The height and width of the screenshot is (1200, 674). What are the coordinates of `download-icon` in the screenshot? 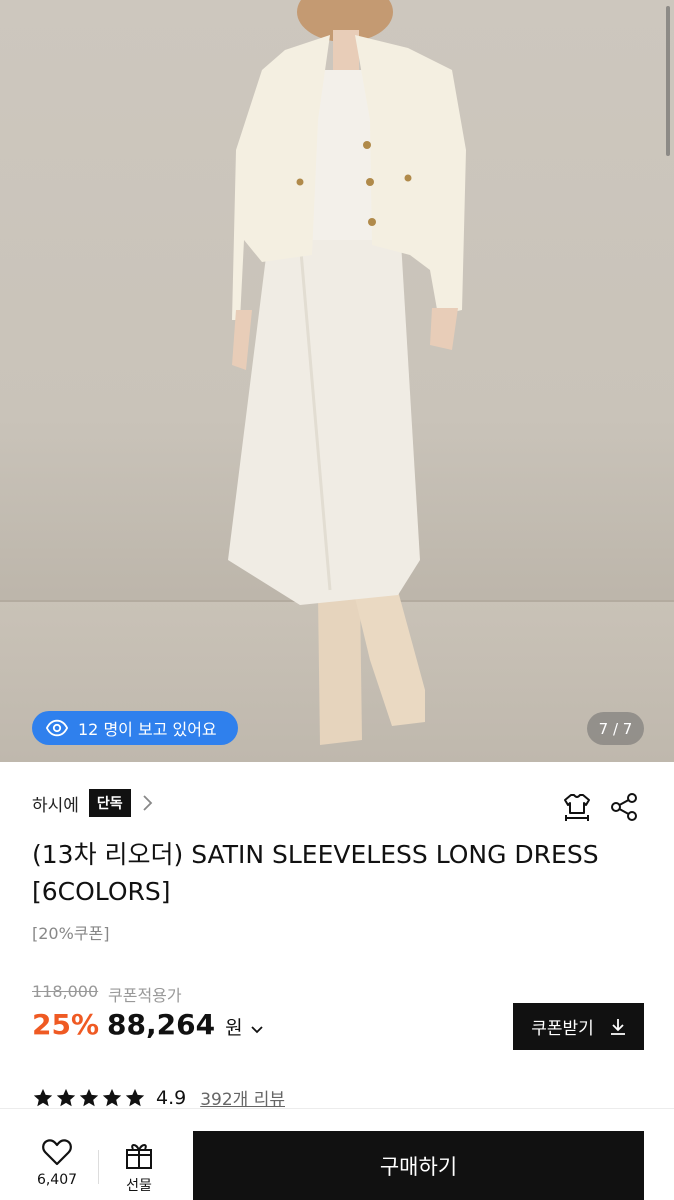 It's located at (617, 1026).